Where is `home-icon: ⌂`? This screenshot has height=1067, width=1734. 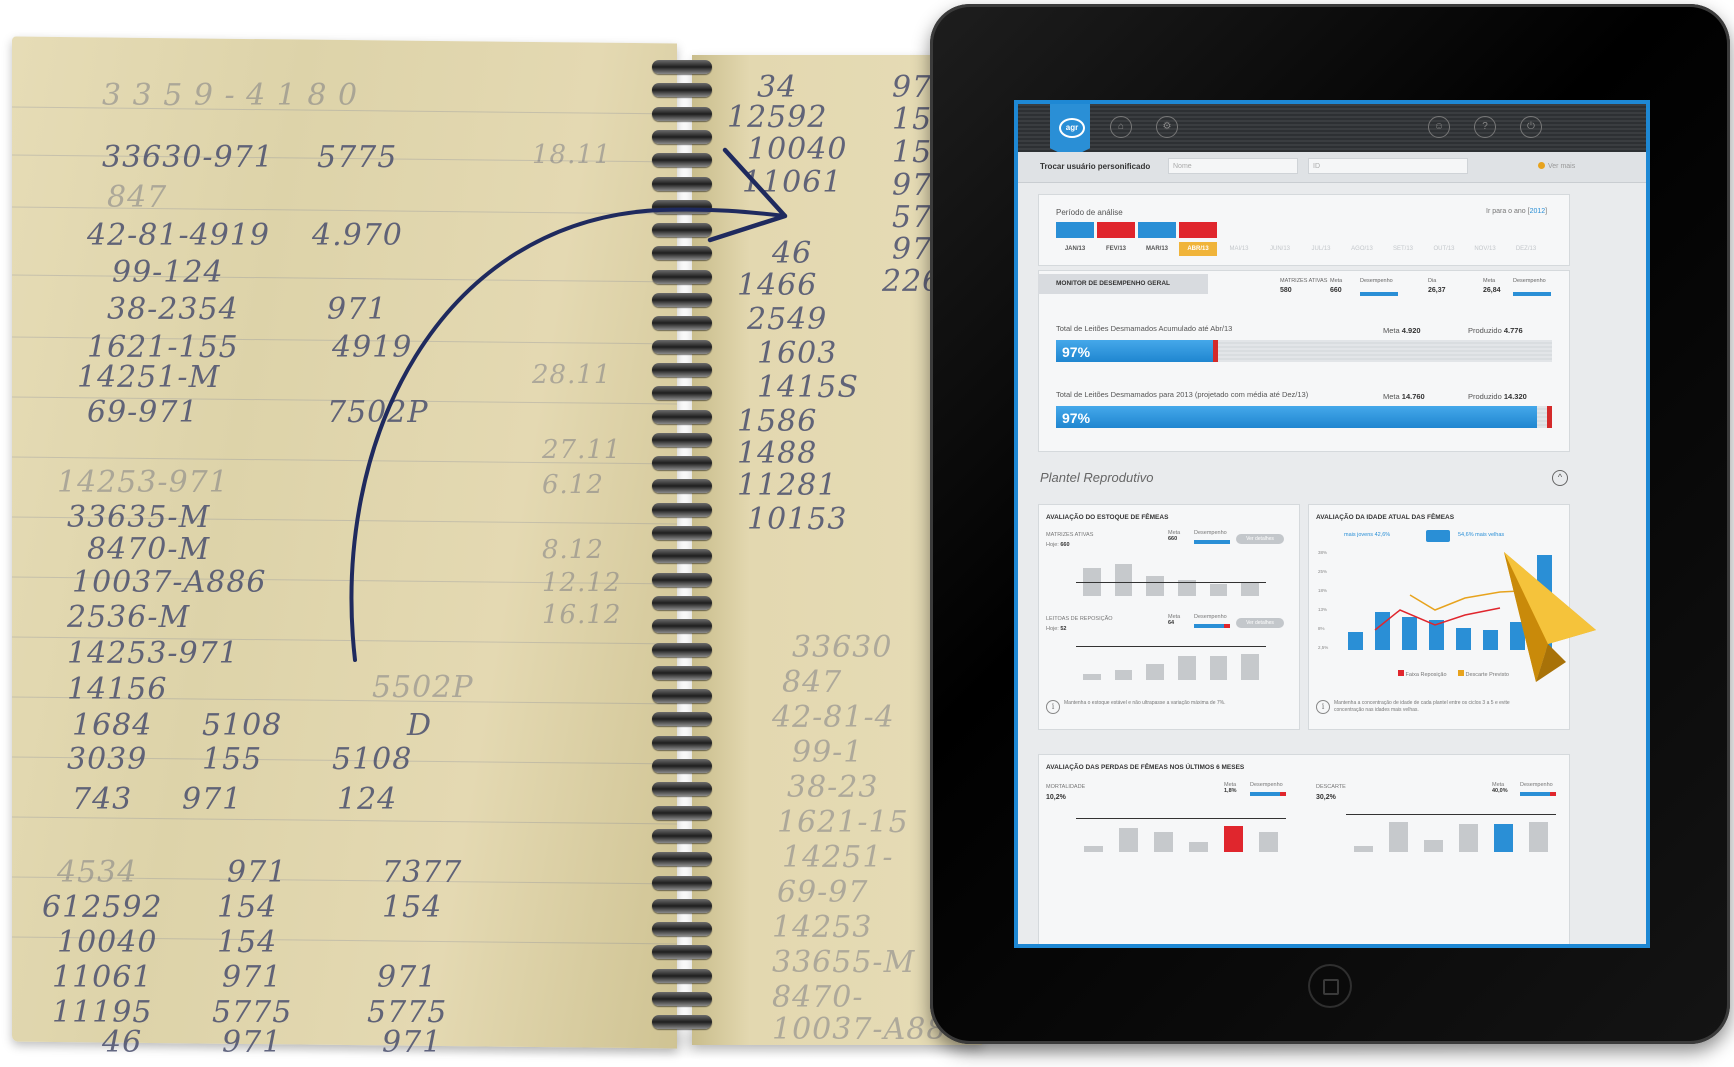
home-icon: ⌂ is located at coordinates (1121, 127).